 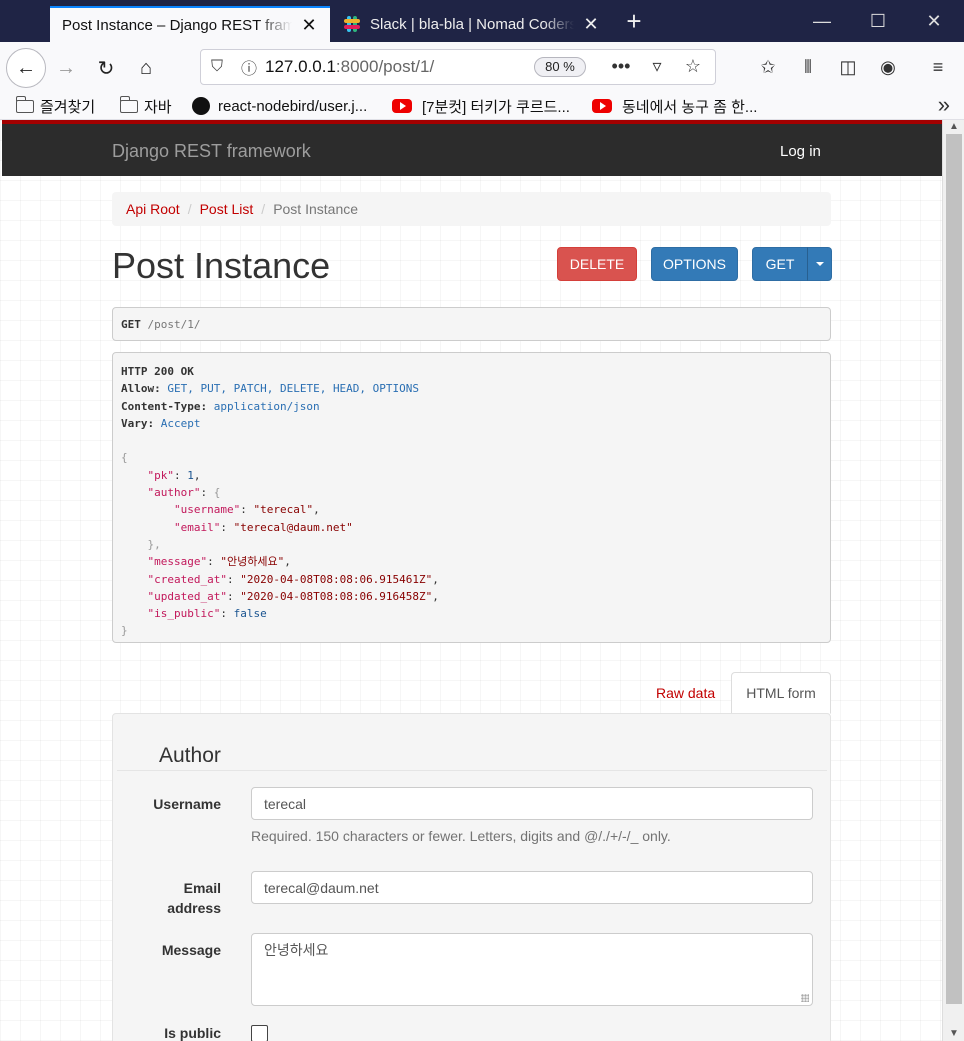 I want to click on new-tab-icon: +, so click(x=634, y=22).